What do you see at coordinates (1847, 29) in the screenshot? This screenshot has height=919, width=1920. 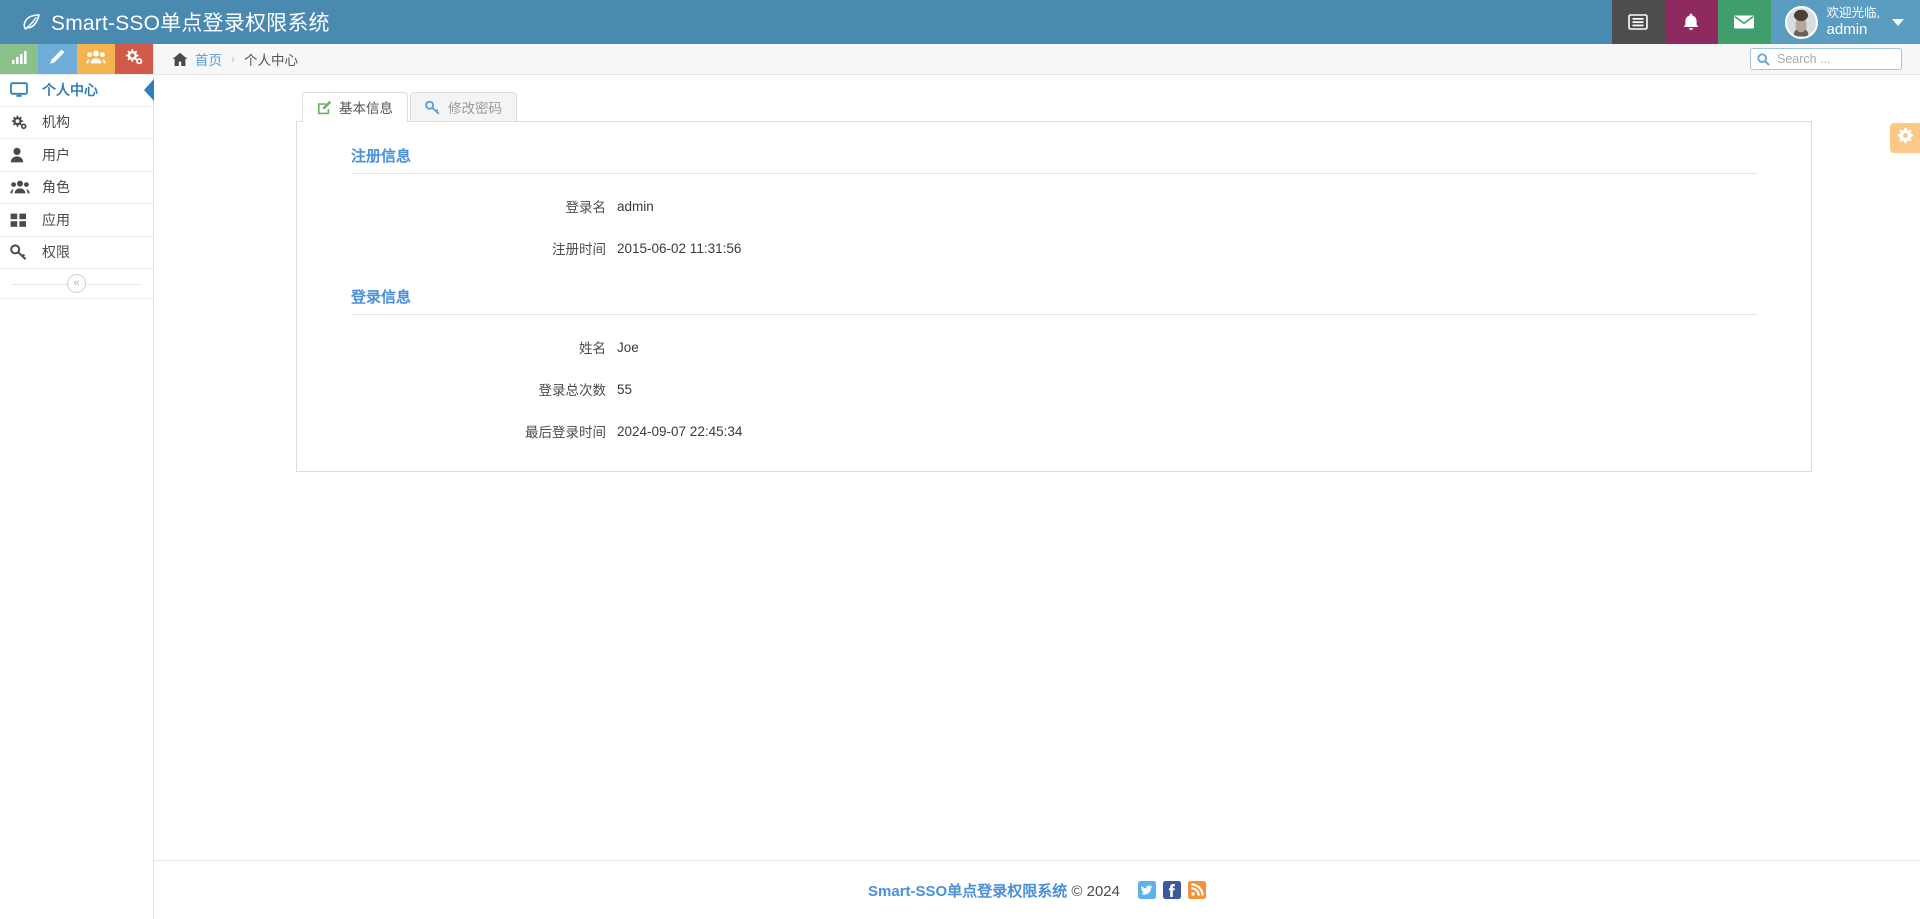 I see `username-text: admin` at bounding box center [1847, 29].